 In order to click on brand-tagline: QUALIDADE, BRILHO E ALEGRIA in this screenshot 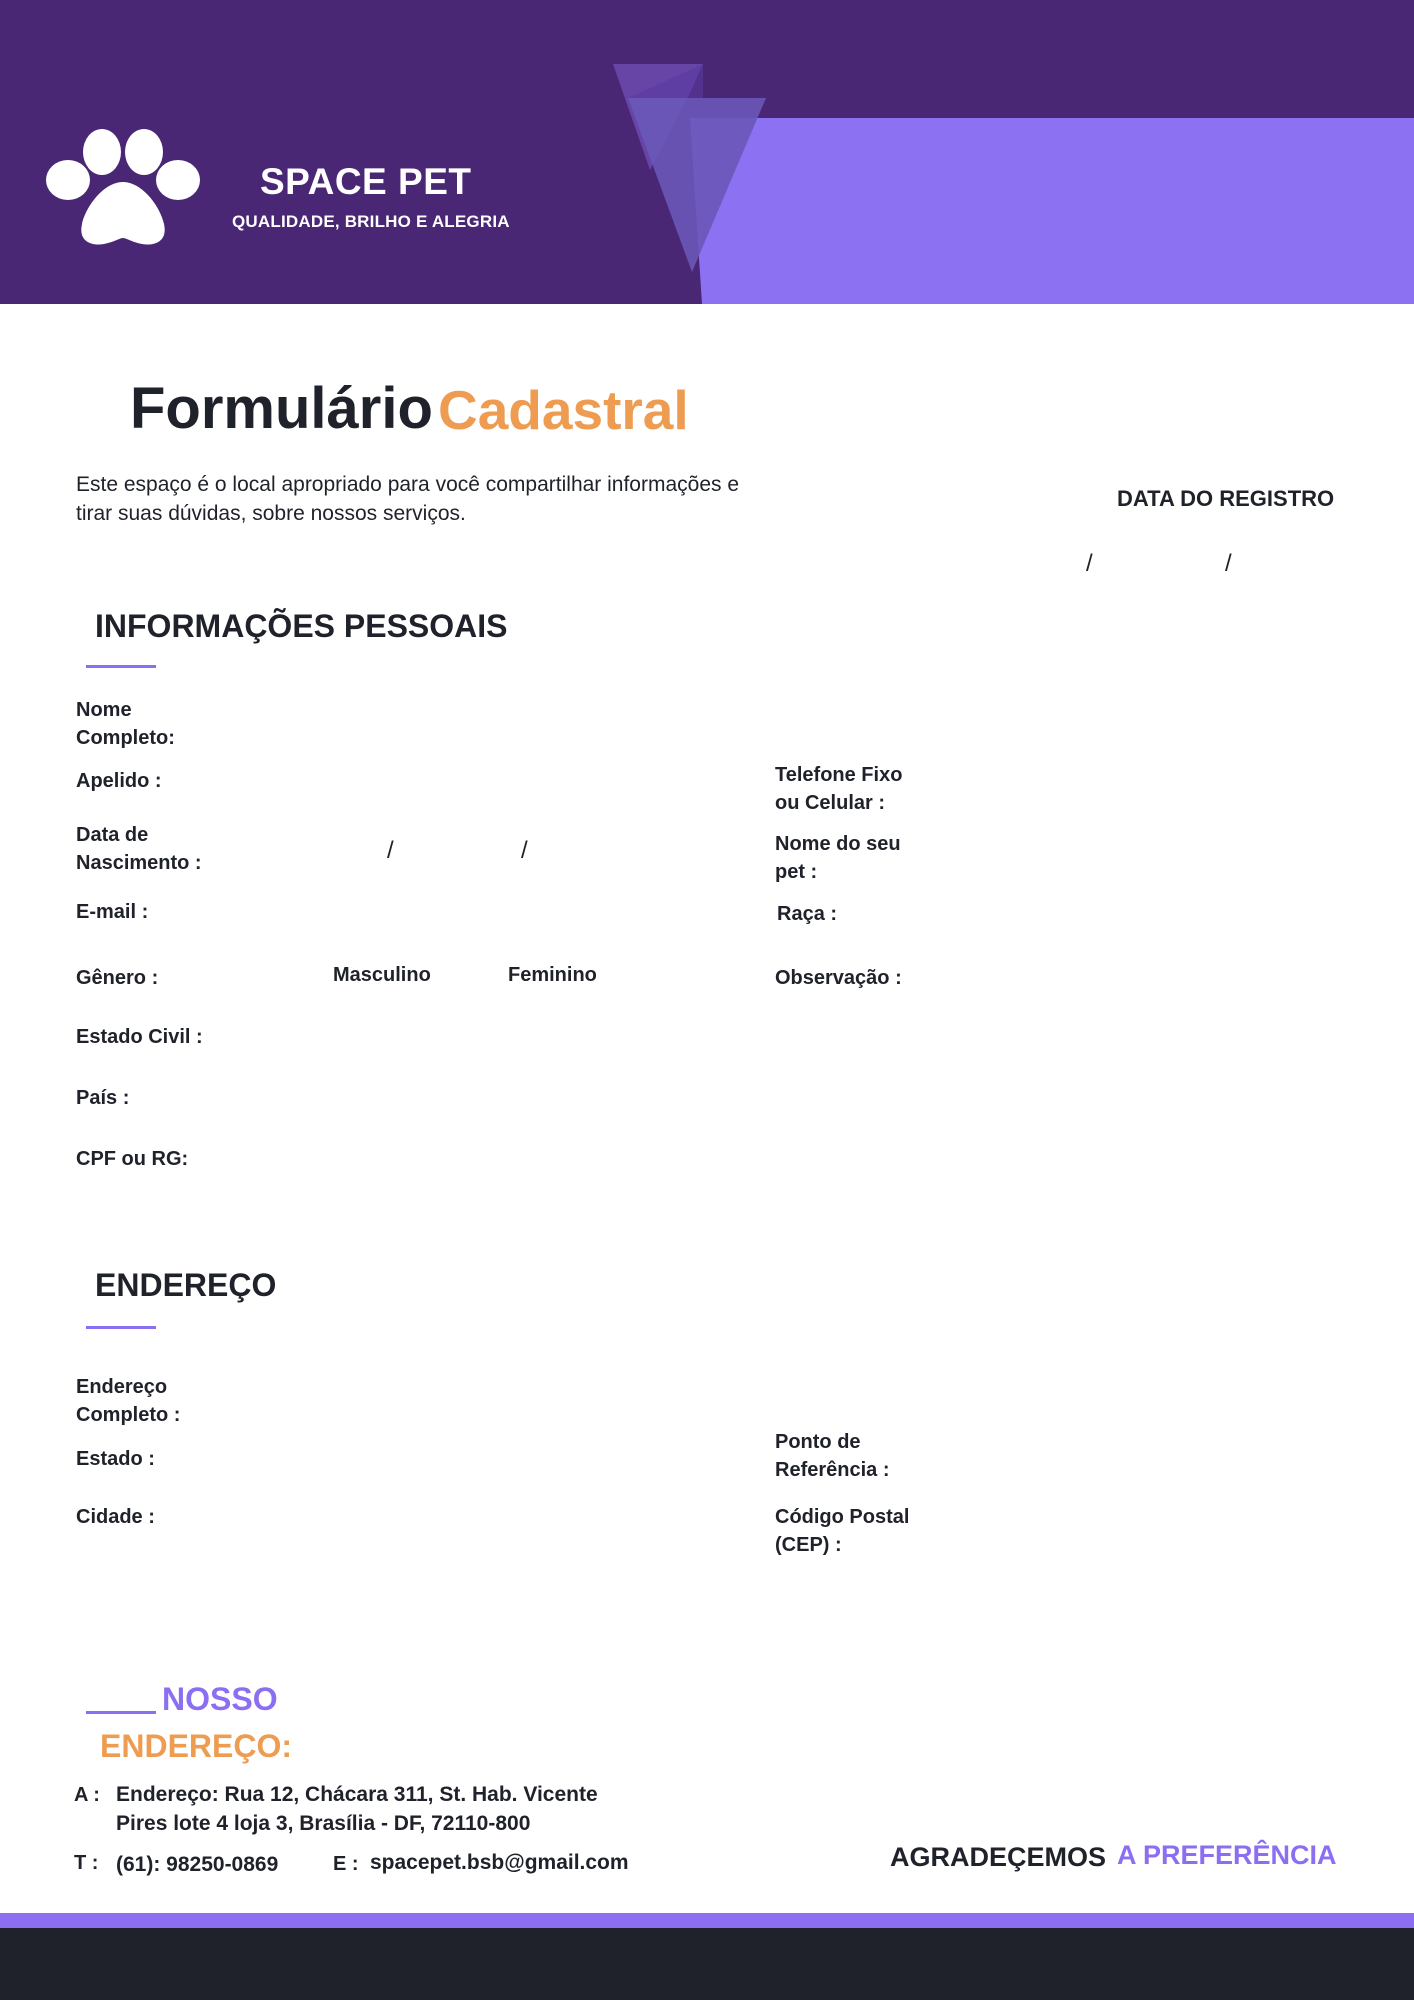, I will do `click(371, 221)`.